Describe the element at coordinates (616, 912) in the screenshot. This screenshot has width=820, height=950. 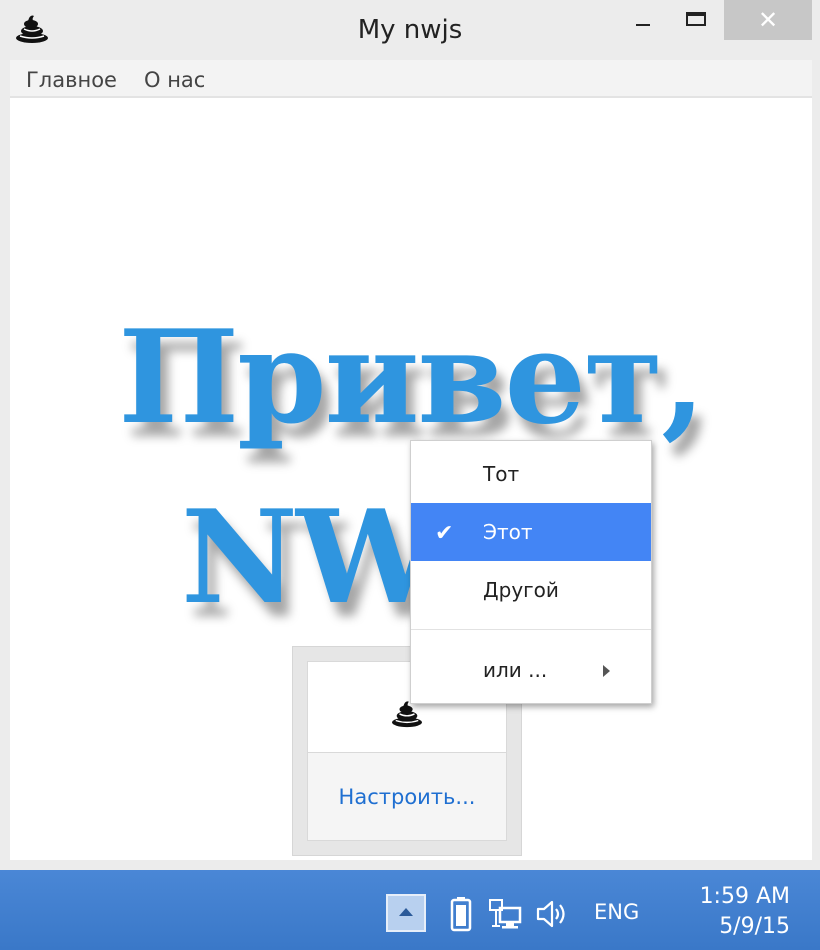
I see `input-language-indicator: ENG` at that location.